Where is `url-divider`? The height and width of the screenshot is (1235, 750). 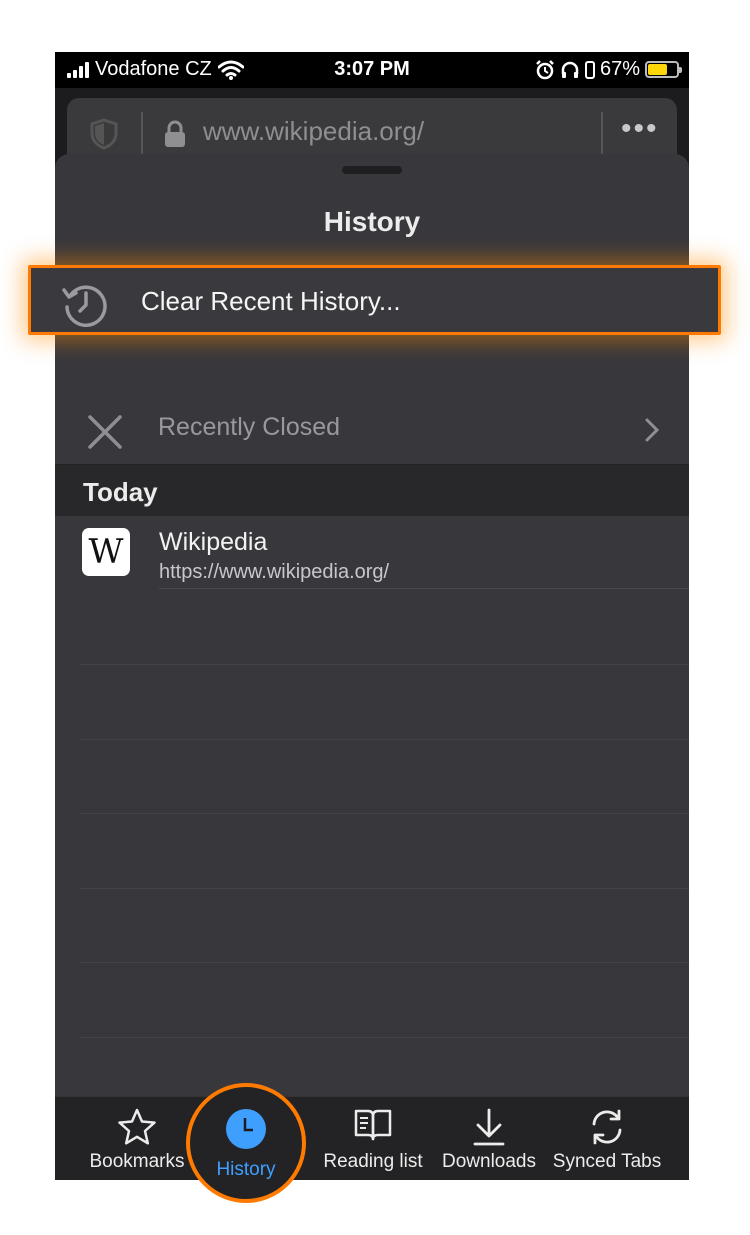
url-divider is located at coordinates (142, 134).